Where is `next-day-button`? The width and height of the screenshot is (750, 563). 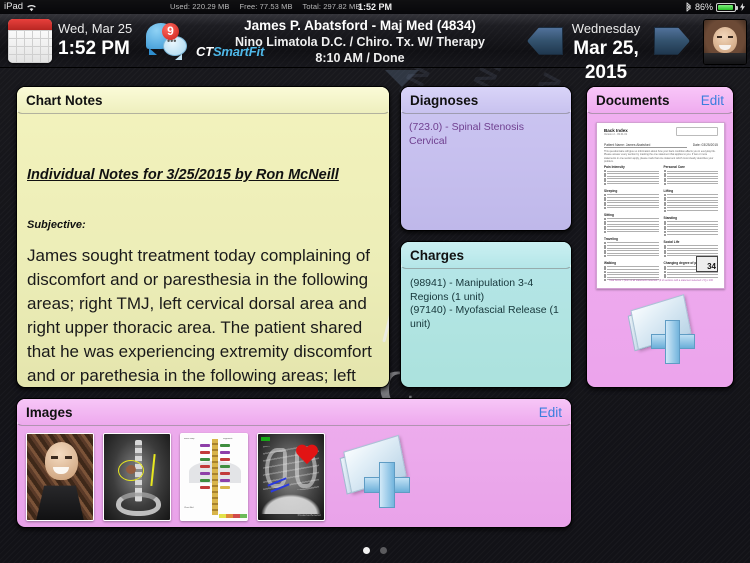
next-day-button is located at coordinates (672, 41).